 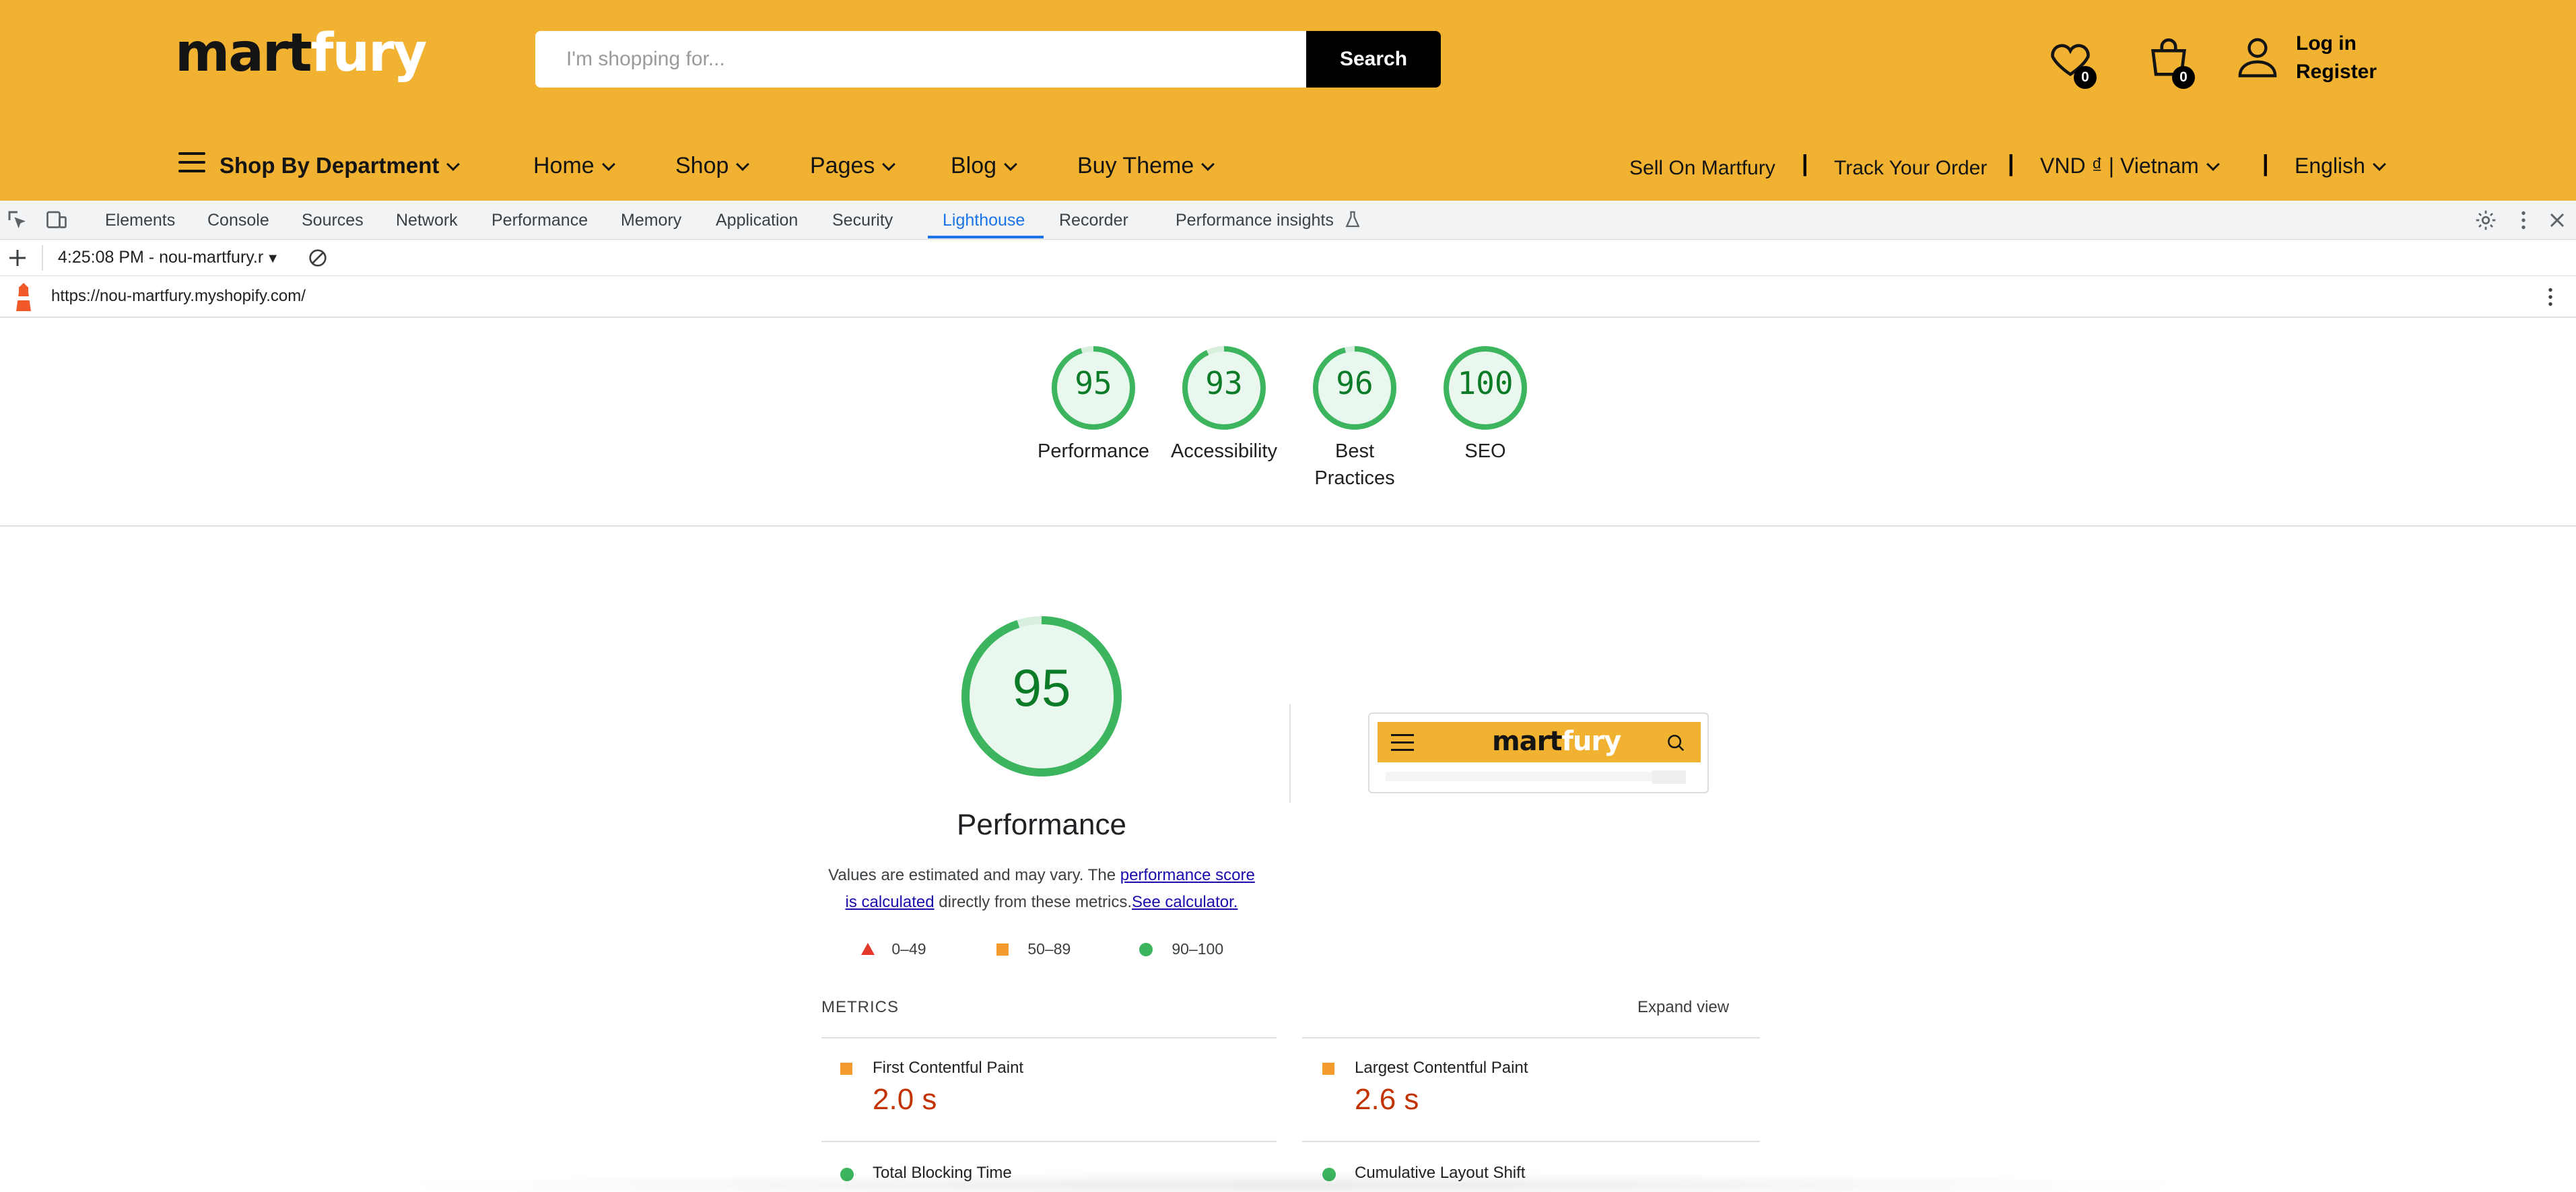 I want to click on legend-label: 50–89, so click(x=1049, y=949).